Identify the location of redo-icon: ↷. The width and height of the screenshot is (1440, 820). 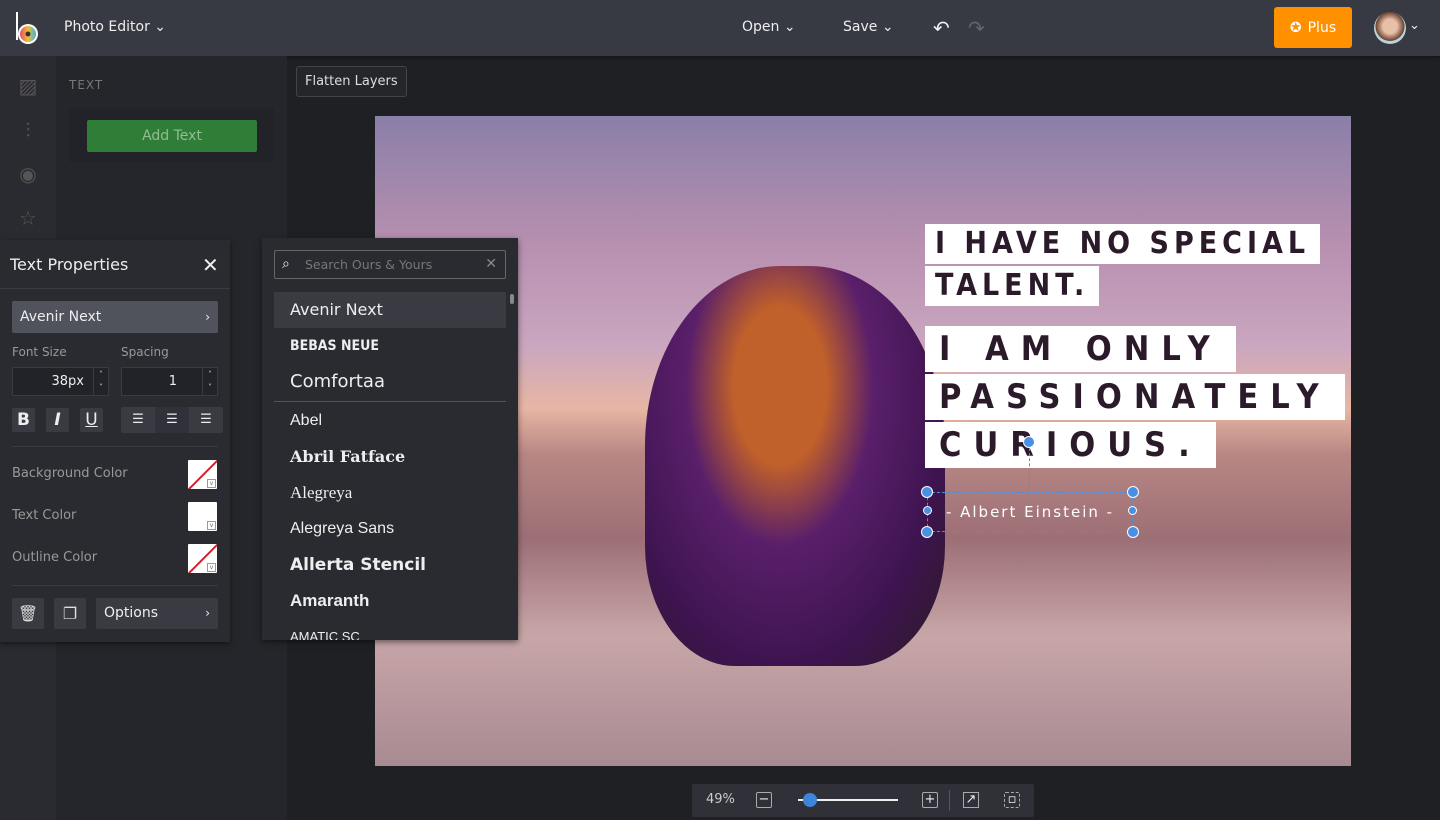
(976, 28).